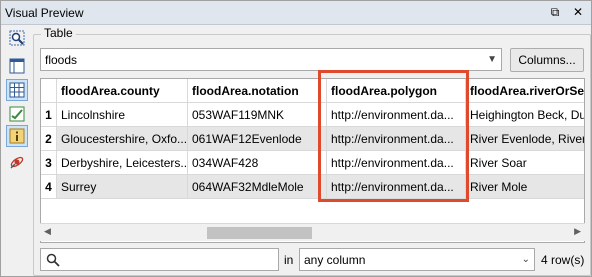 This screenshot has width=592, height=277. I want to click on scroll-right-arrow-icon: ▶, so click(577, 231).